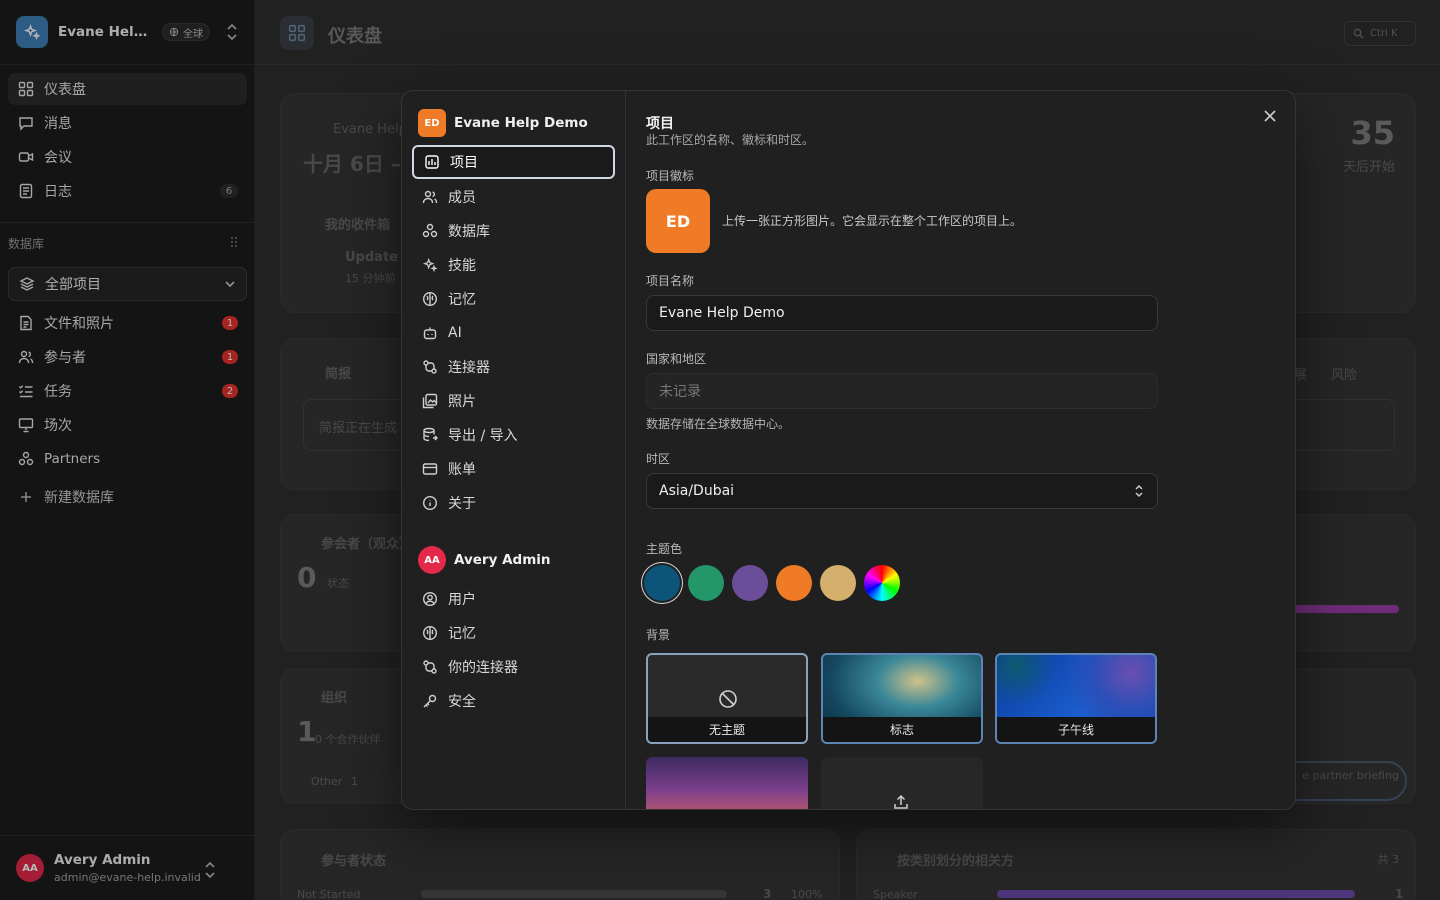 This screenshot has height=900, width=1440. I want to click on section-title: 项目, so click(660, 124).